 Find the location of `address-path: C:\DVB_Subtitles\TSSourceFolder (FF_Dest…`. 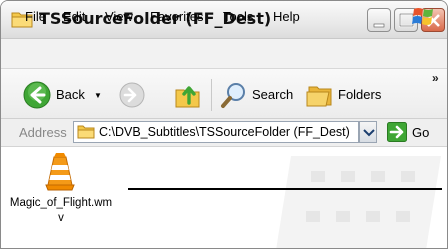

address-path: C:\DVB_Subtitles\TSSourceFolder (FF_Dest… is located at coordinates (224, 132).